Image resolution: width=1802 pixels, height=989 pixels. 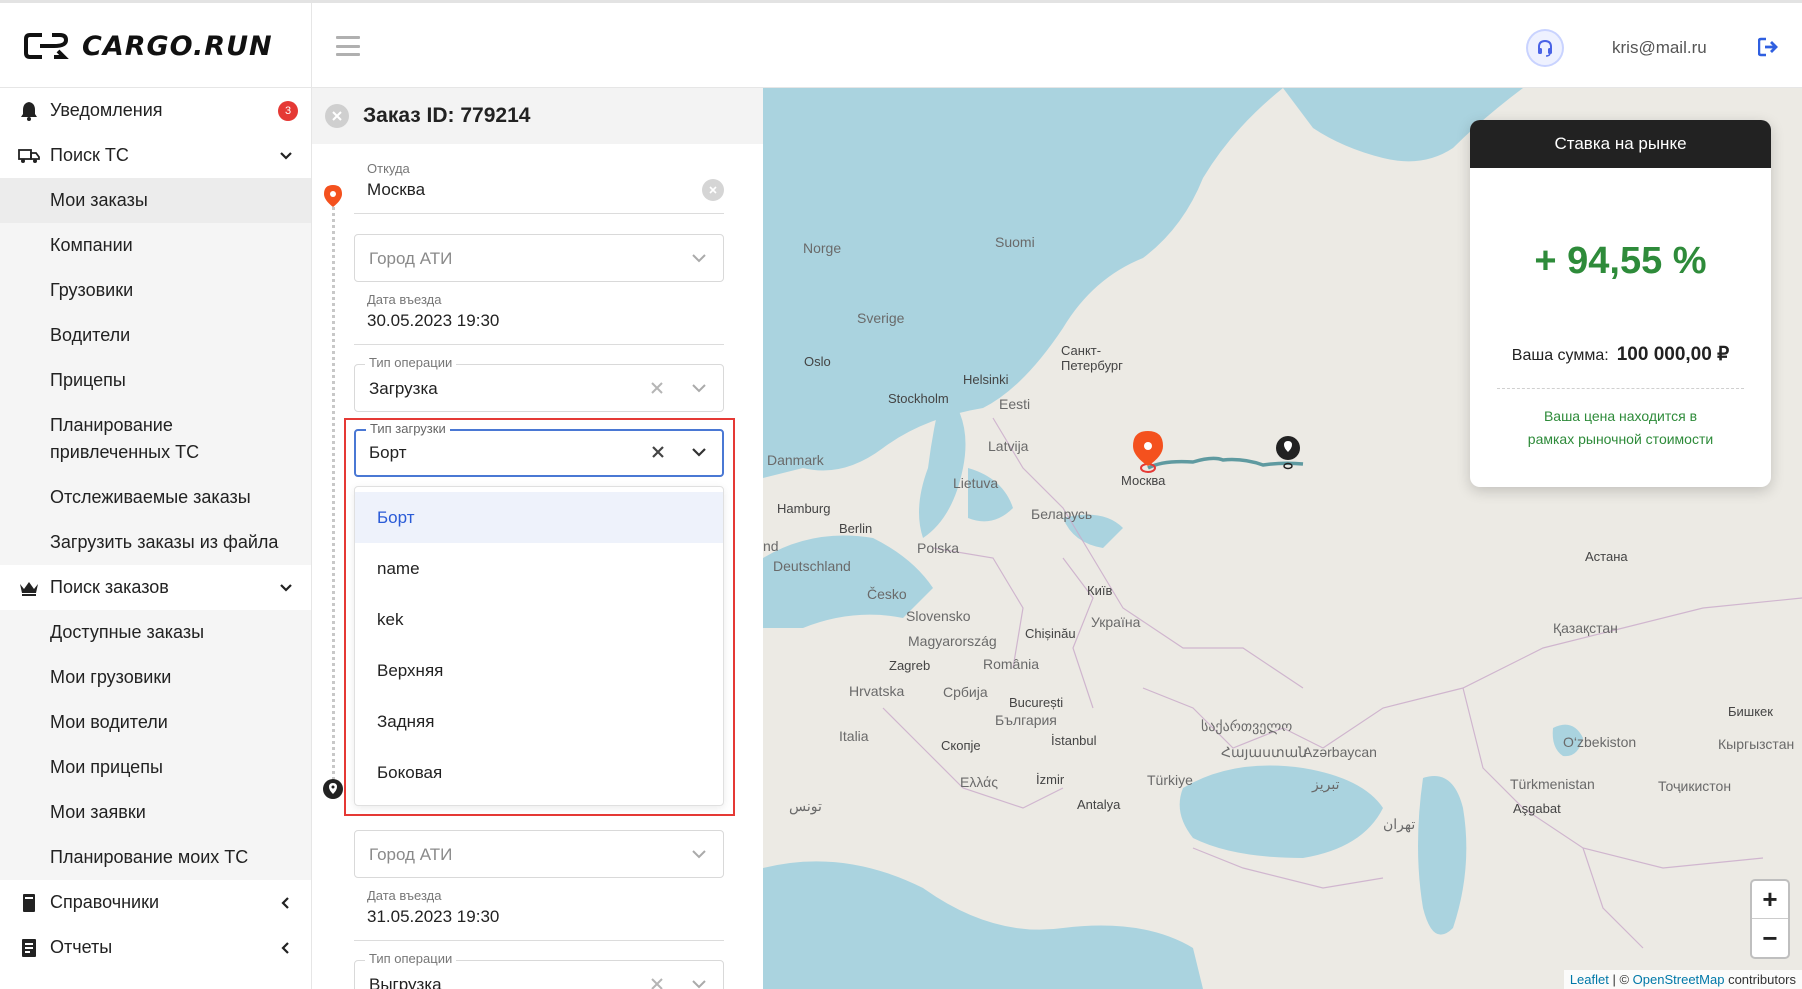 What do you see at coordinates (285, 902) in the screenshot?
I see `chevron-left-icon` at bounding box center [285, 902].